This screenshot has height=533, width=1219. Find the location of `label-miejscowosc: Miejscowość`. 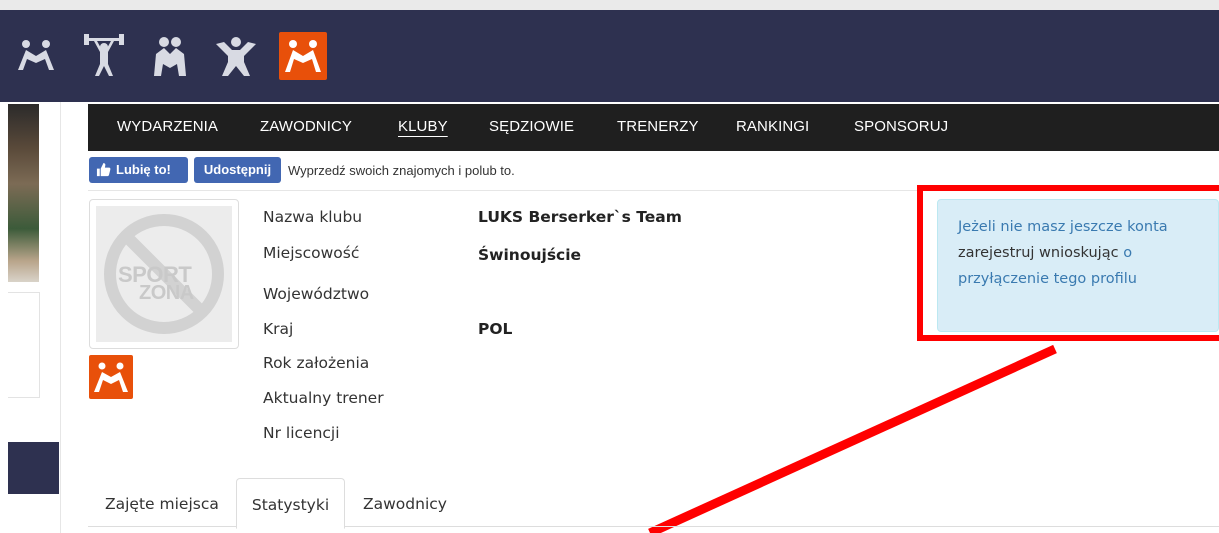

label-miejscowosc: Miejscowość is located at coordinates (311, 253).